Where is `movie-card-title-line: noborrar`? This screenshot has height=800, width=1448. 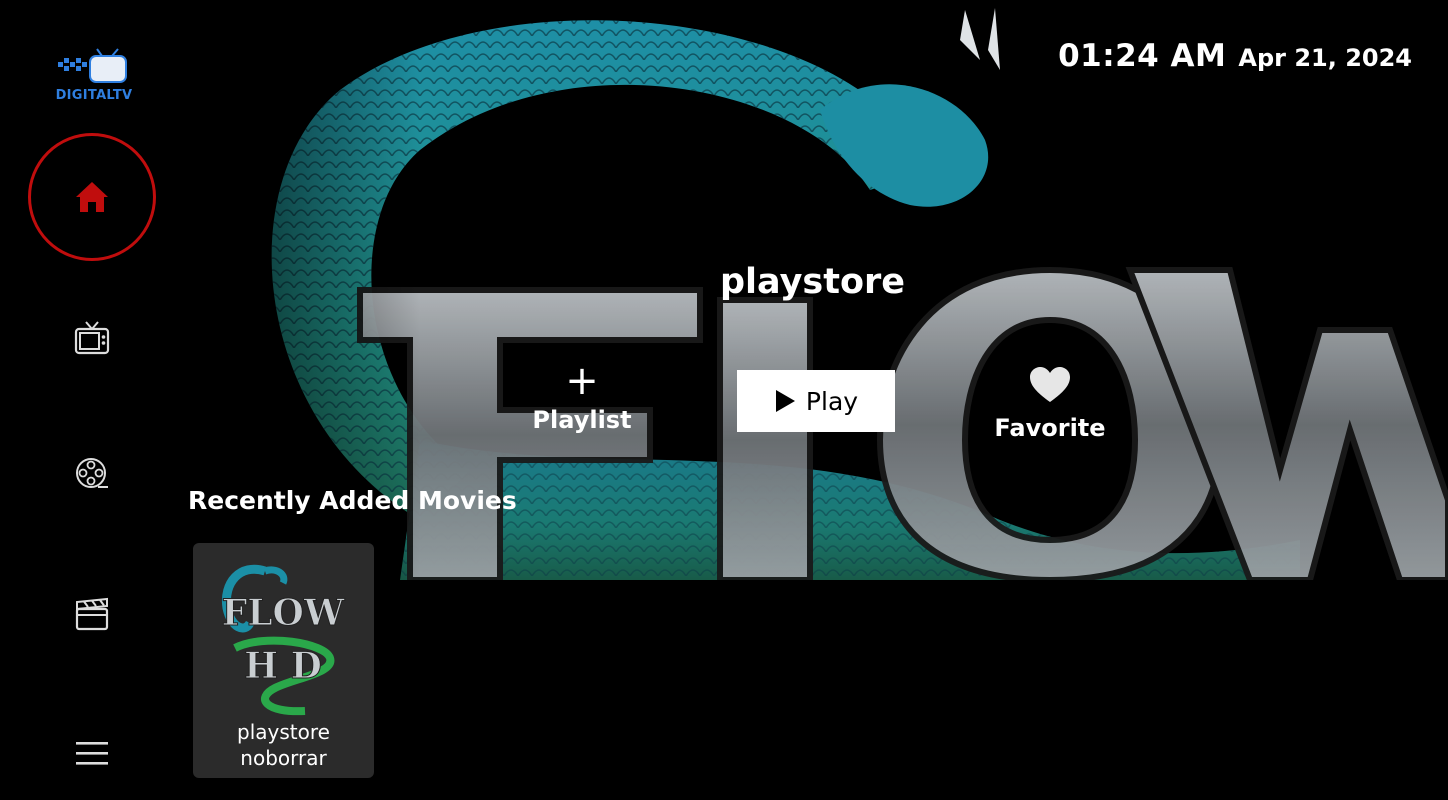
movie-card-title-line: noborrar is located at coordinates (283, 758).